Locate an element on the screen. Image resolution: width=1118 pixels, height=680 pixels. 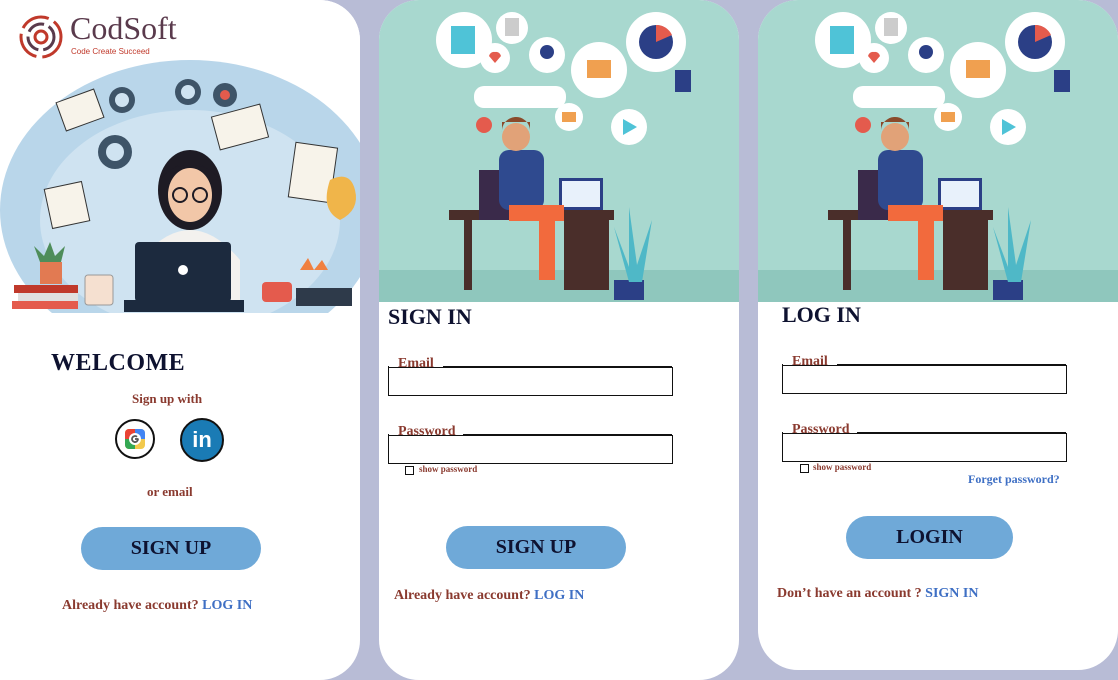
google-icon is located at coordinates (135, 439).